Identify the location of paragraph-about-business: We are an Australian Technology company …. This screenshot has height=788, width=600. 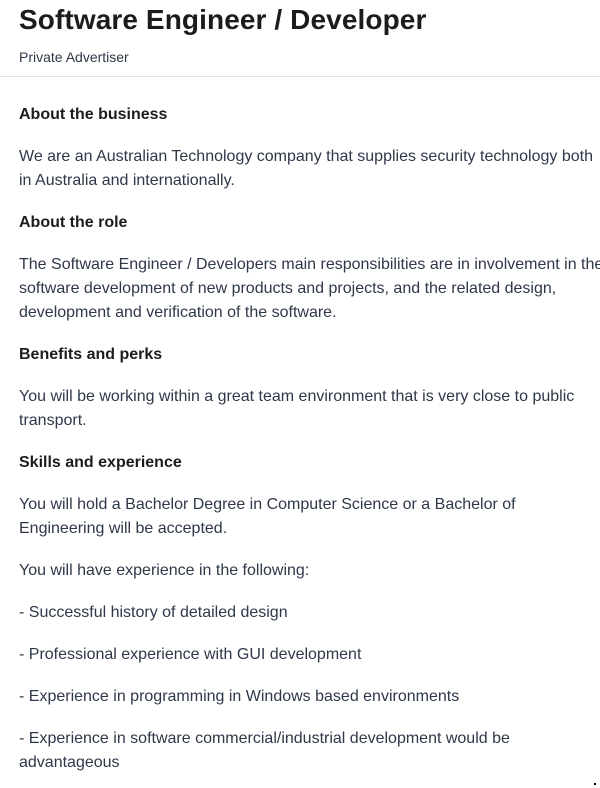
(306, 168).